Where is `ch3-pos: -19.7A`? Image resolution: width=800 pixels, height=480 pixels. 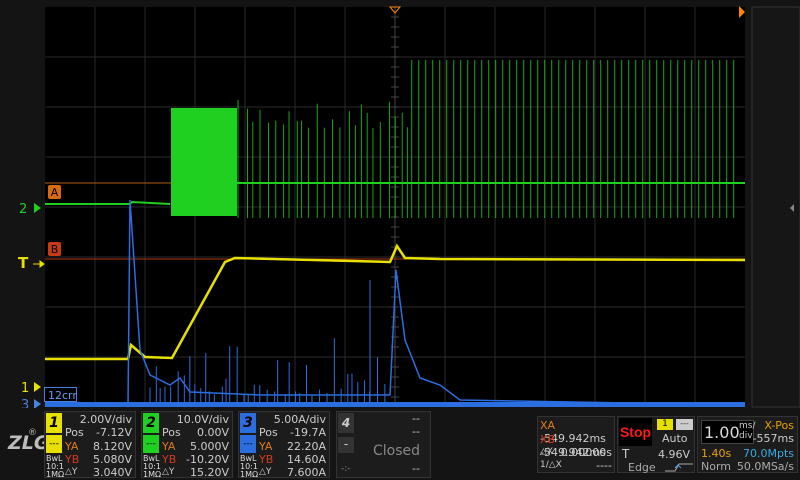
ch3-pos: -19.7A is located at coordinates (308, 432).